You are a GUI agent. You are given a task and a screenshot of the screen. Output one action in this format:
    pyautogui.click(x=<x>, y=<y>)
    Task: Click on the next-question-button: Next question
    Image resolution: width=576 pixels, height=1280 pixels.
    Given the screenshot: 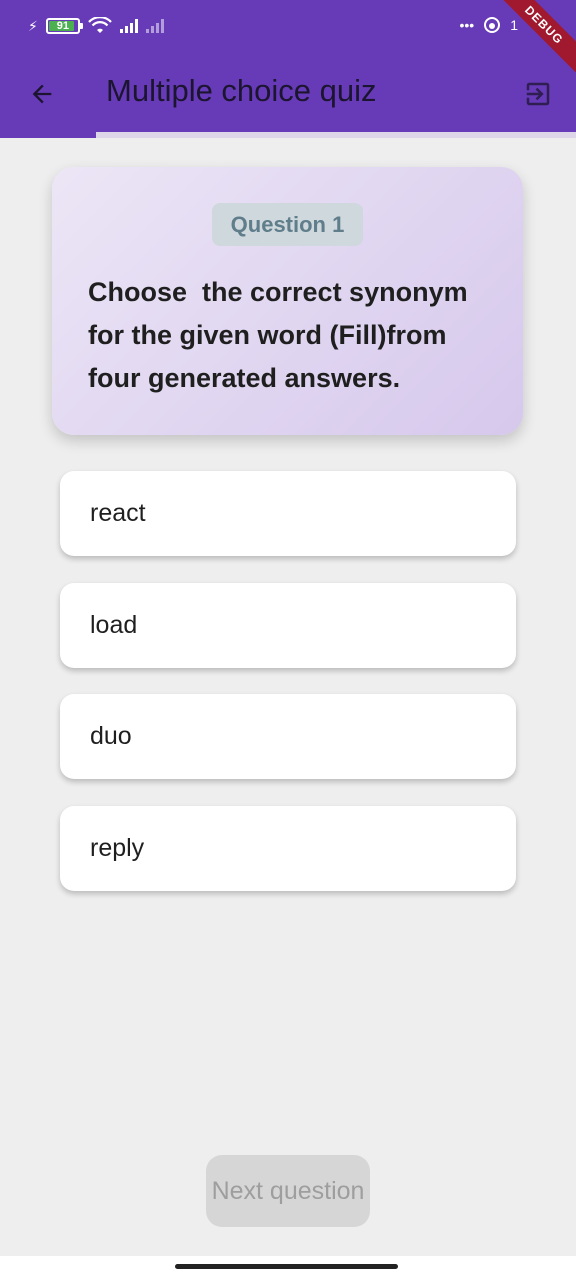 What is the action you would take?
    pyautogui.click(x=288, y=1191)
    